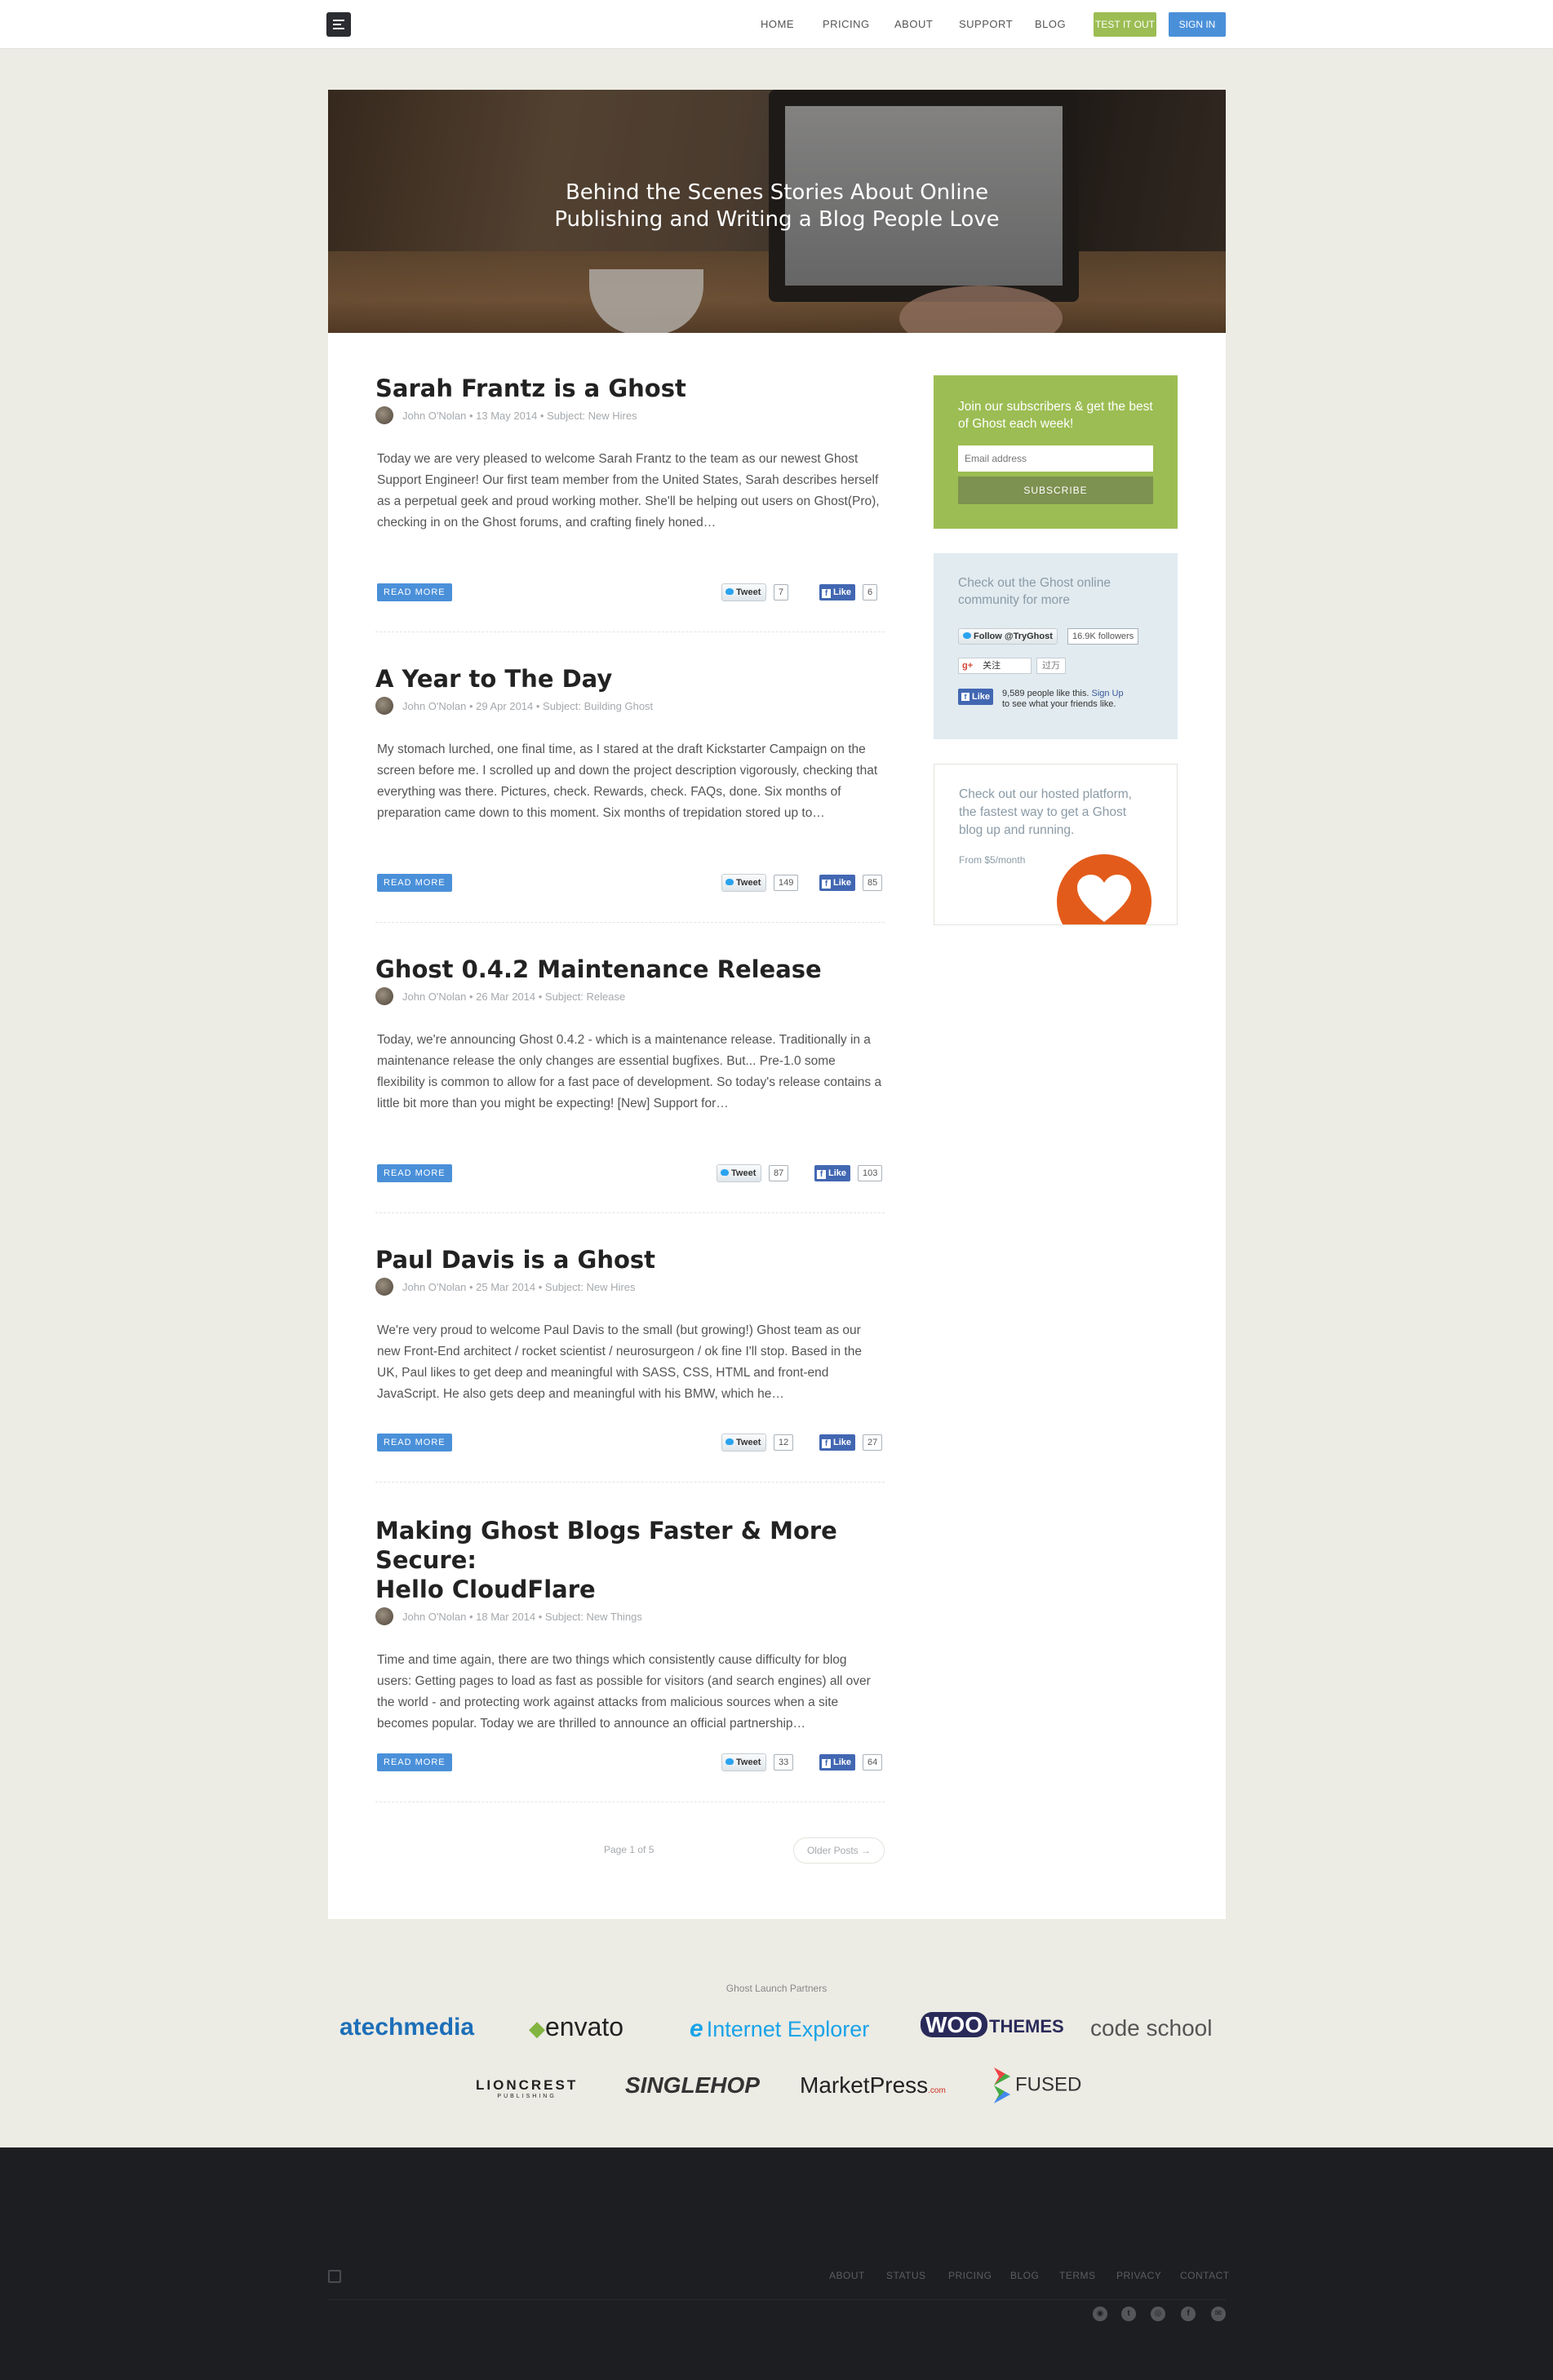 The image size is (1553, 2380). What do you see at coordinates (630, 388) in the screenshot?
I see `post-title: Sarah Frantz is a Ghost` at bounding box center [630, 388].